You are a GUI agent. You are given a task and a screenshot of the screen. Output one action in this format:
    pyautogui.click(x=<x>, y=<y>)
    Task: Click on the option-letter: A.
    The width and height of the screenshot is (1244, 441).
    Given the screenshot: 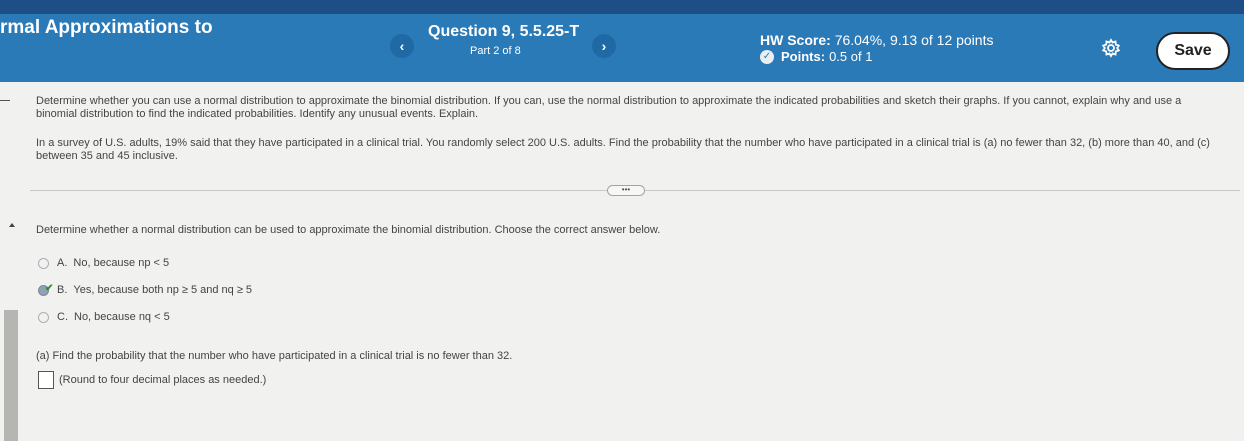 What is the action you would take?
    pyautogui.click(x=62, y=263)
    